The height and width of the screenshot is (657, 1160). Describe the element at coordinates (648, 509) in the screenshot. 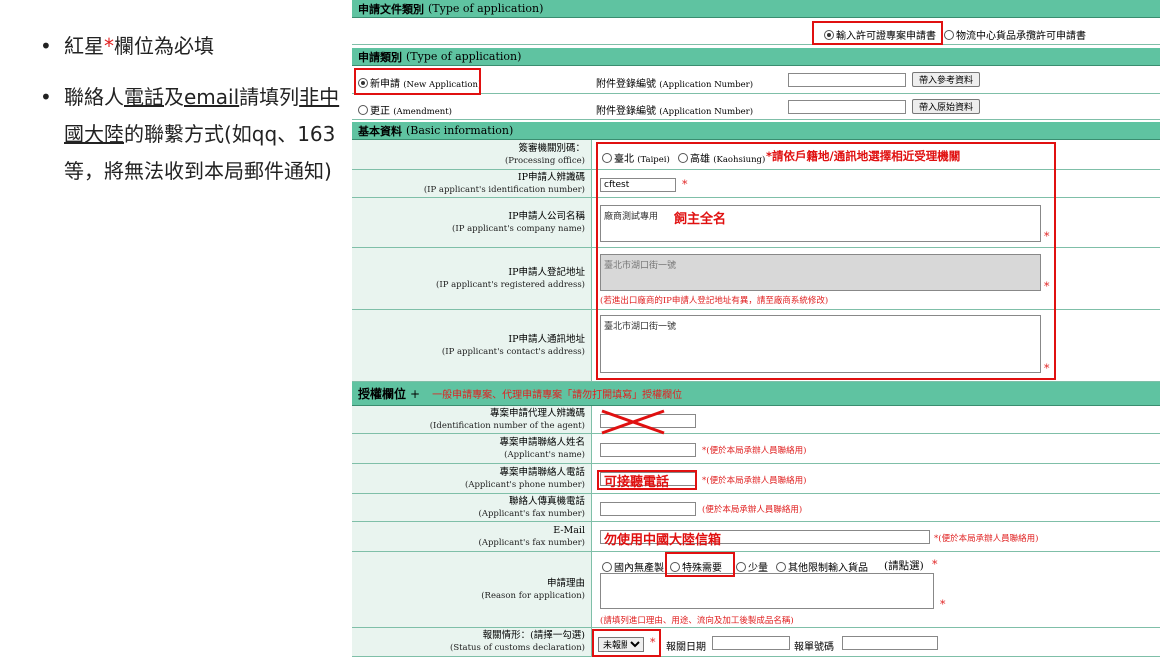

I see `fax-input` at that location.